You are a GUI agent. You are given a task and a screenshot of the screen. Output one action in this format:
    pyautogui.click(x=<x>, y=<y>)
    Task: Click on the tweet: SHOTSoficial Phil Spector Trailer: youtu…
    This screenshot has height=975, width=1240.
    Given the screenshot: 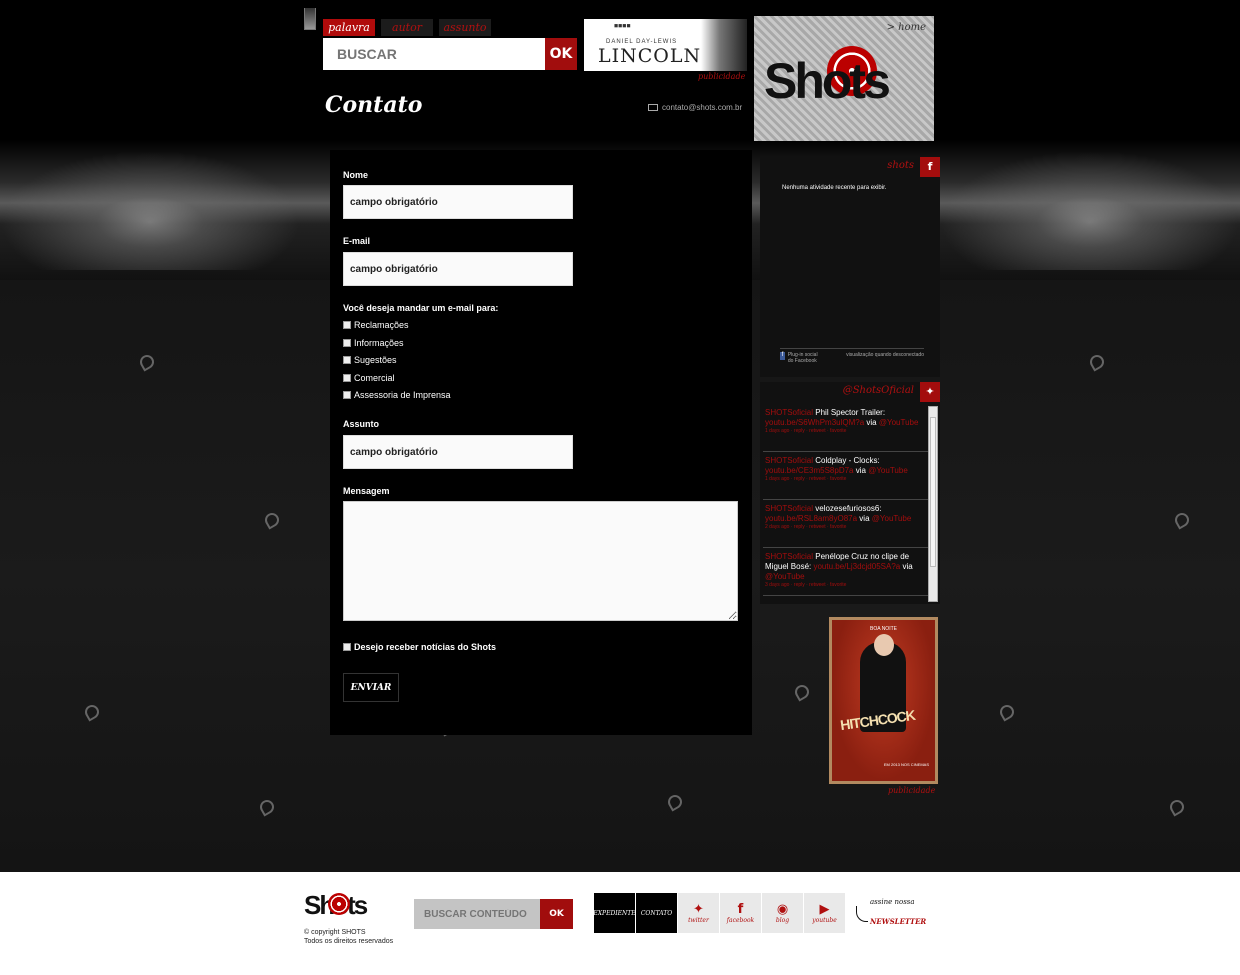 What is the action you would take?
    pyautogui.click(x=845, y=428)
    